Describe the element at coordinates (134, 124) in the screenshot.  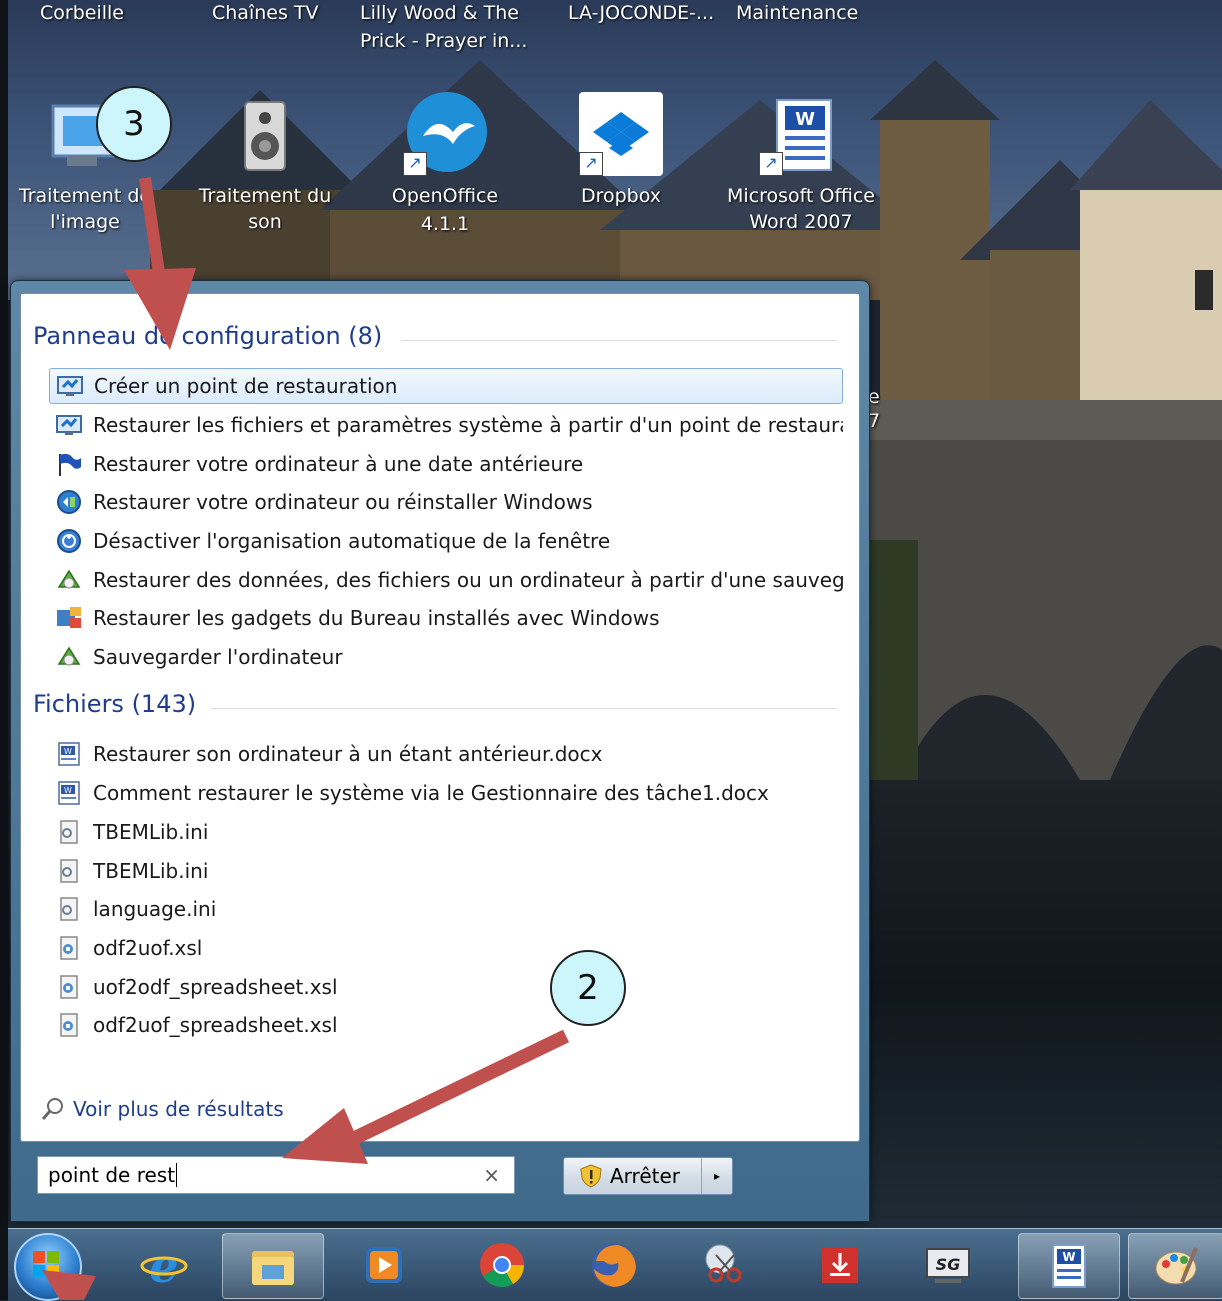
I see `annotation-step-3: 3` at that location.